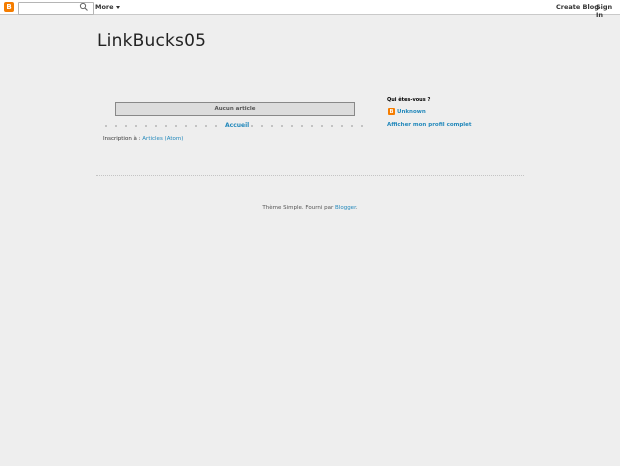 The image size is (620, 466). I want to click on create-blog-link: Create Blog, so click(577, 7).